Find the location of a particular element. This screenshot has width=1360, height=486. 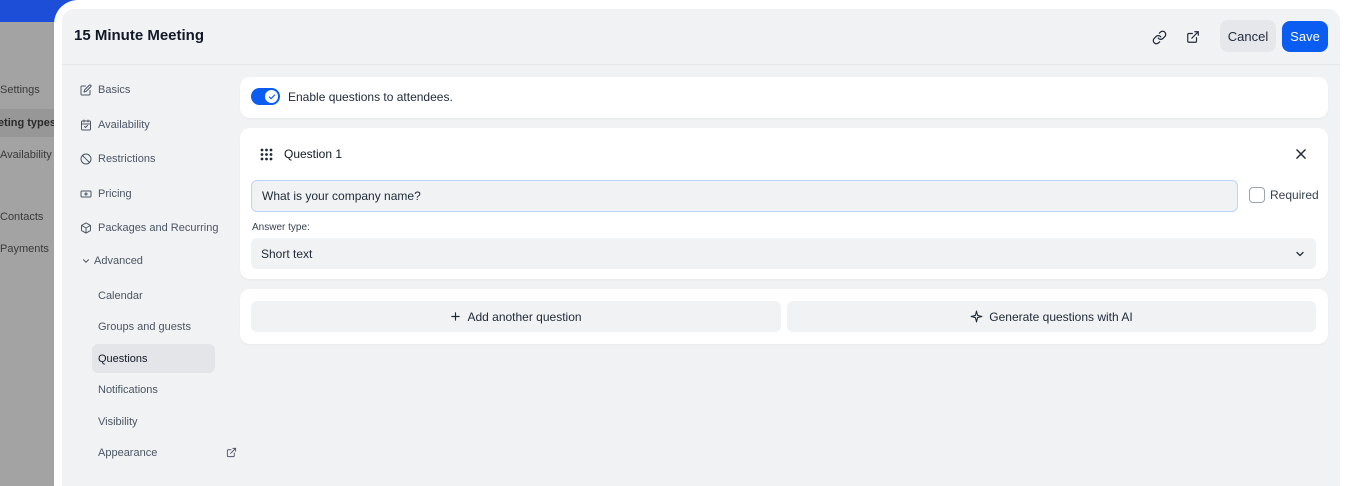

package-icon is located at coordinates (86, 228).